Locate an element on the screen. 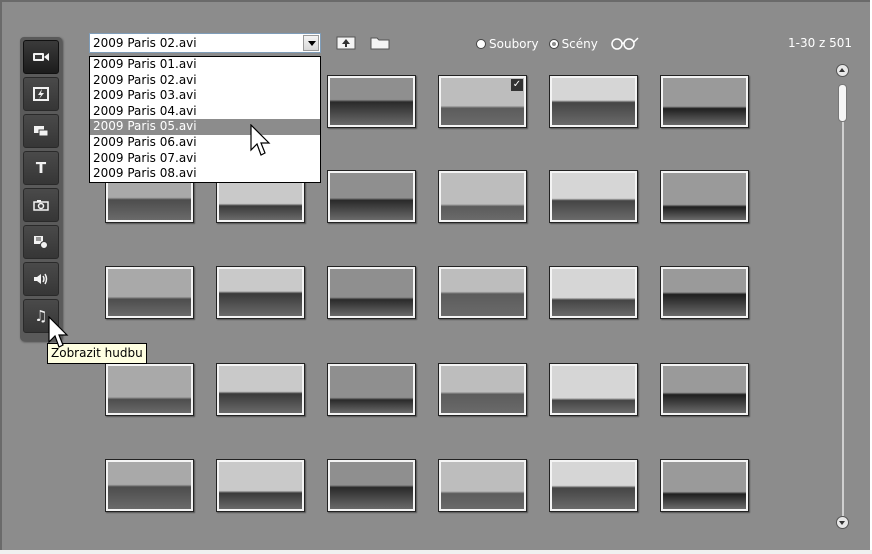 The height and width of the screenshot is (554, 872). dropdown-option-highlighted: 2009 Paris 05.avi is located at coordinates (205, 127).